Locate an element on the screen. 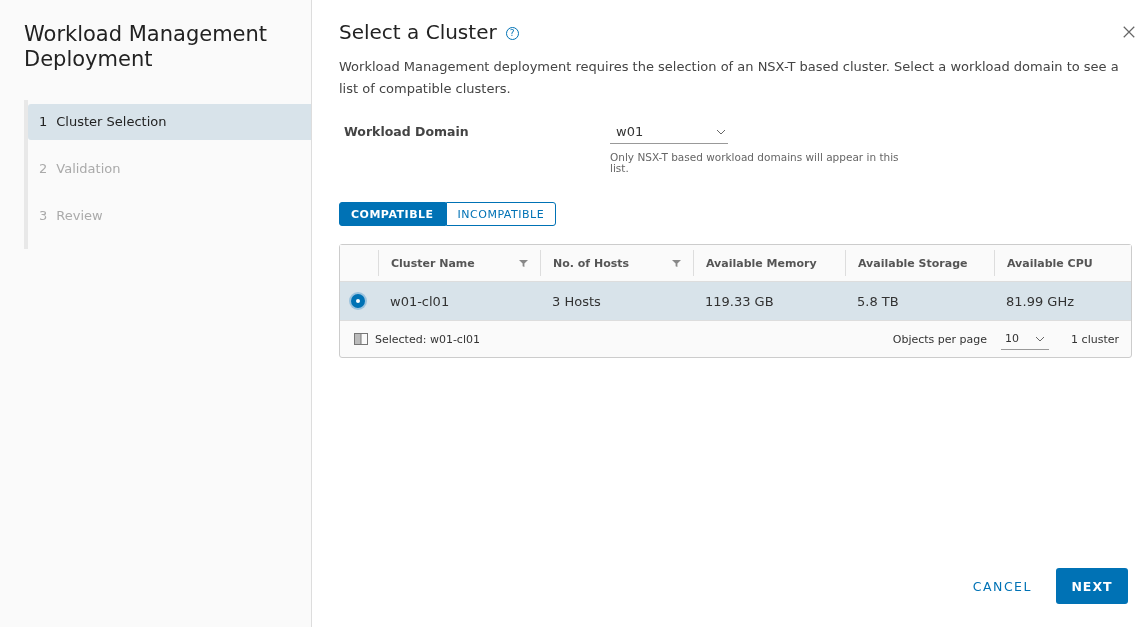 The width and height of the screenshot is (1148, 627). per-page-label: Objects per page is located at coordinates (940, 339).